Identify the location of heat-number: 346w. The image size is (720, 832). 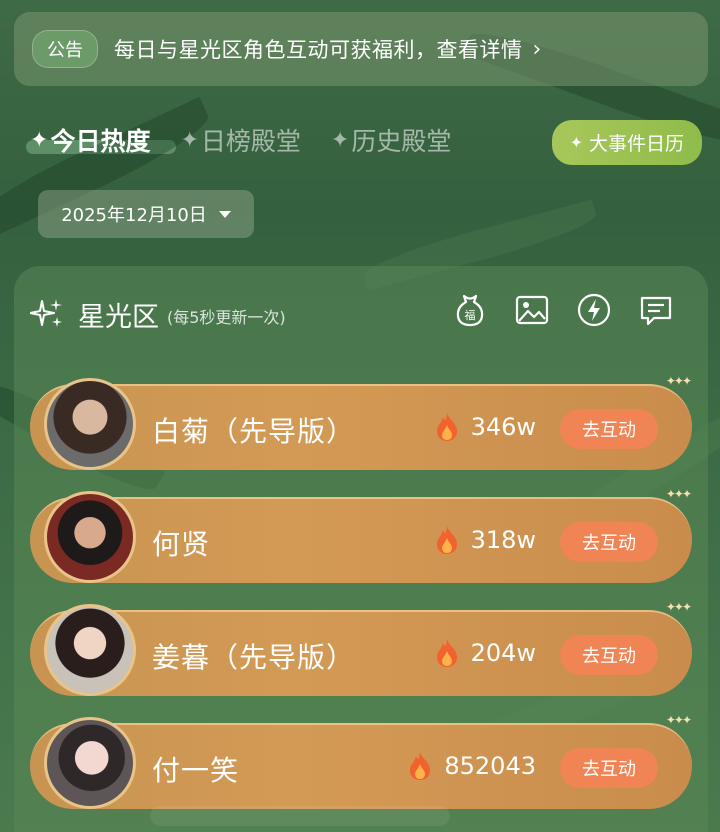
(503, 427).